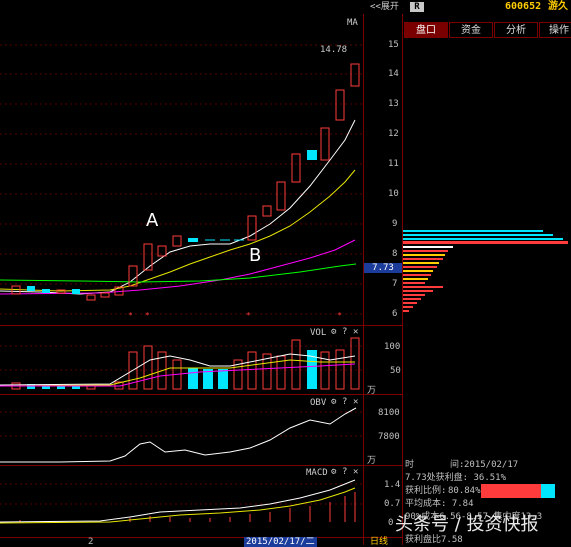 The width and height of the screenshot is (571, 547). Describe the element at coordinates (383, 268) in the screenshot. I see `current-price-label: 7.73` at that location.